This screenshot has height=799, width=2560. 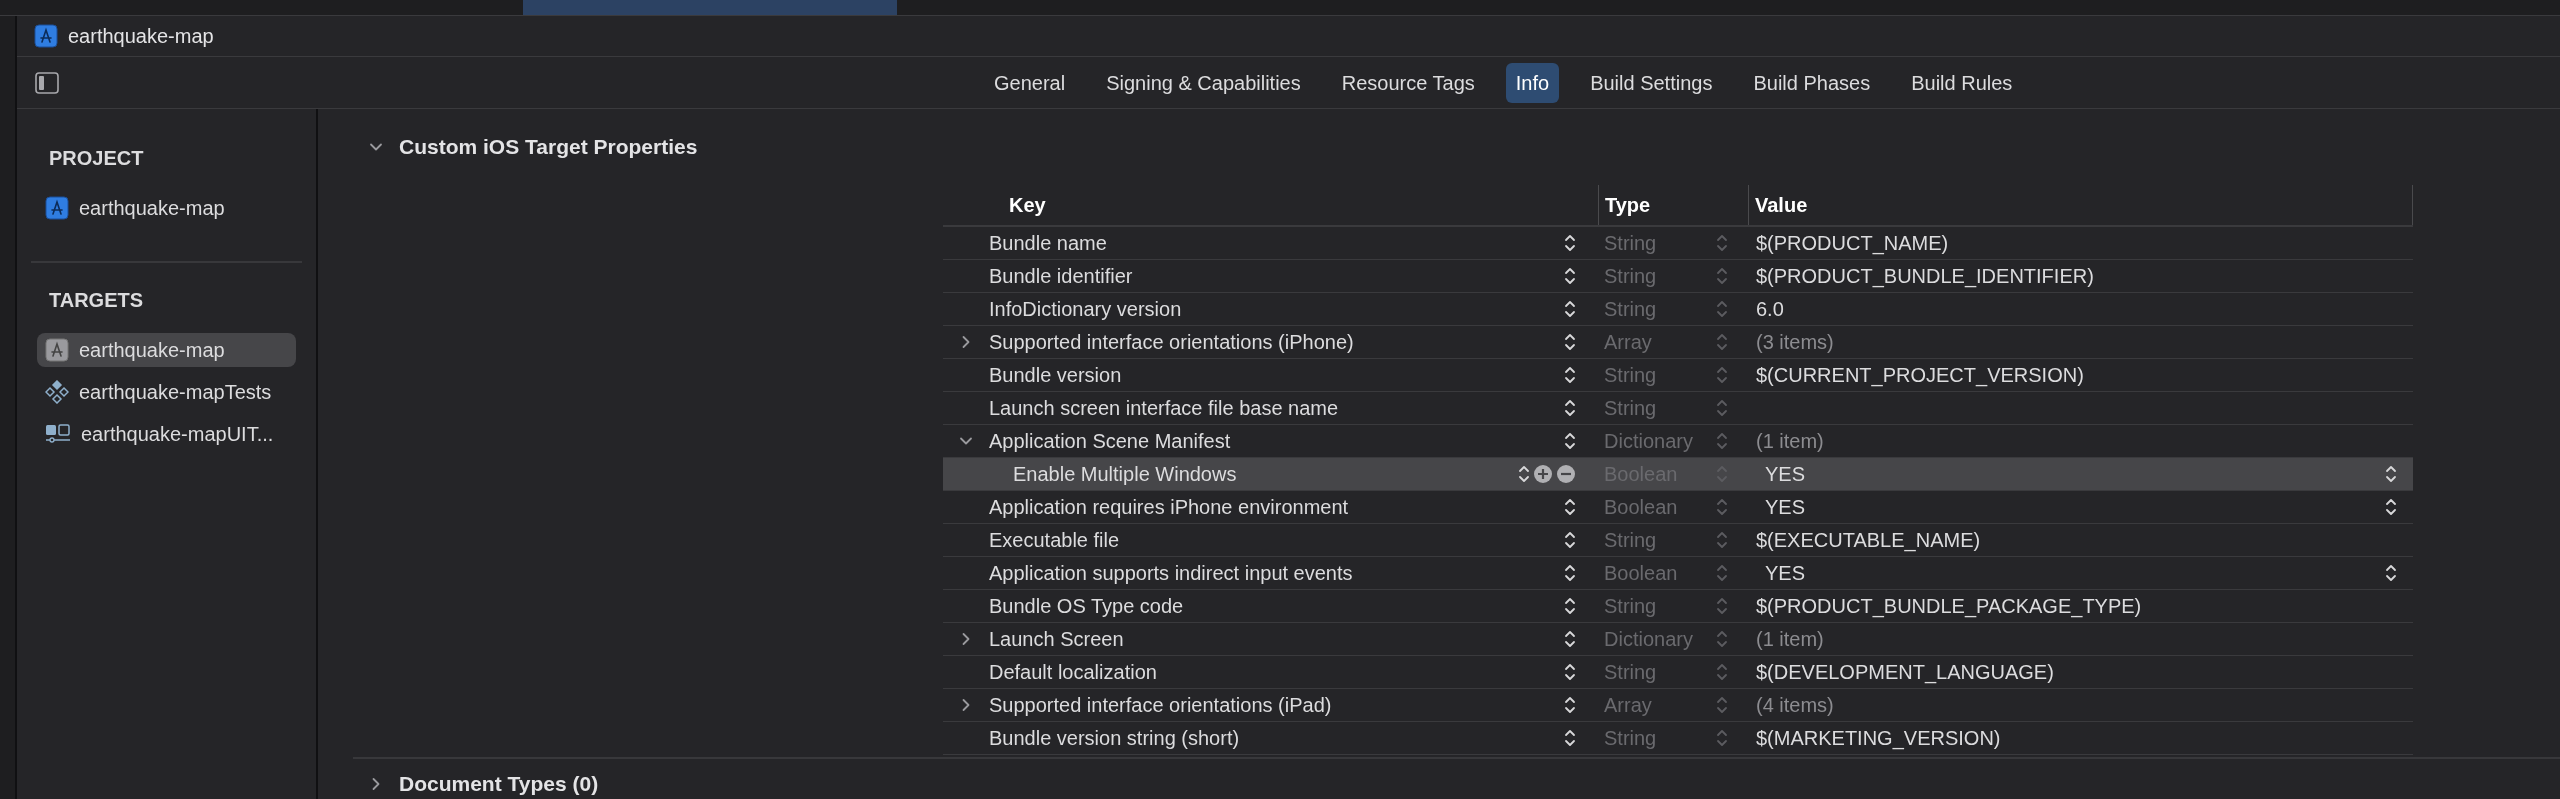 I want to click on table-row: Launch screen interface file base name String, so click(x=1678, y=408).